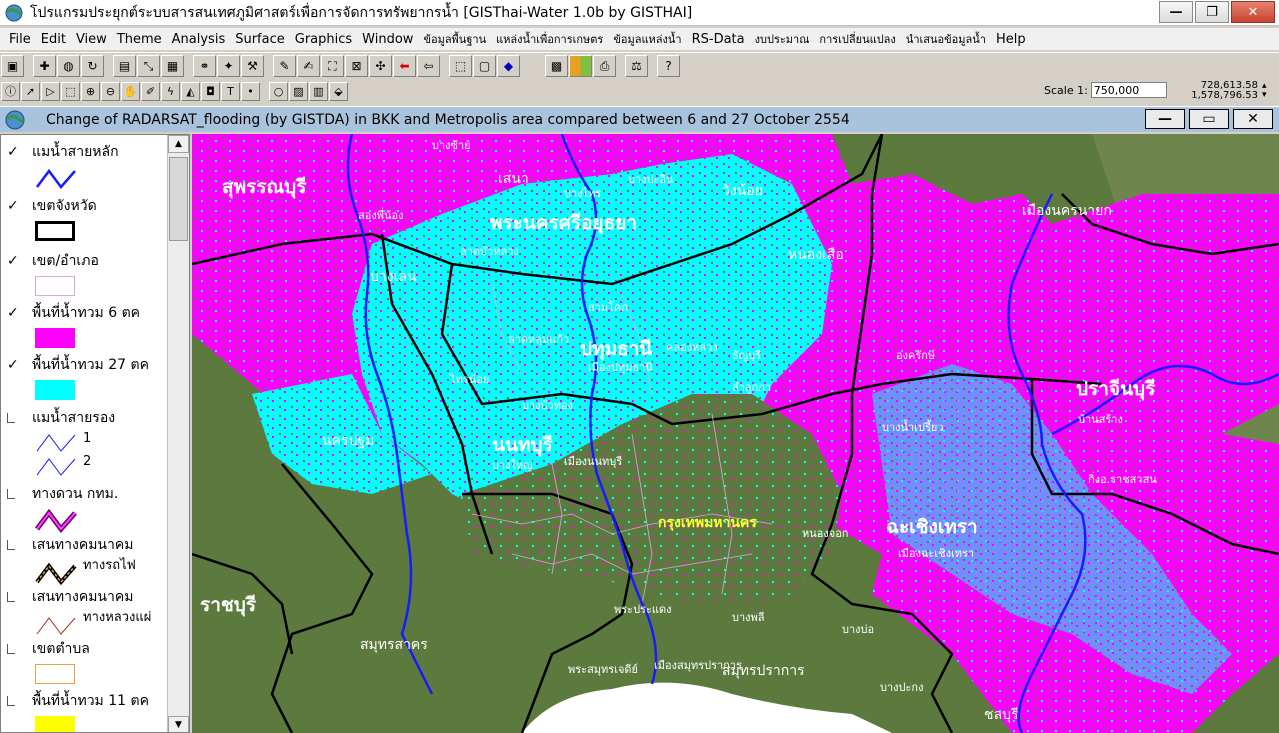 The height and width of the screenshot is (733, 1279). Describe the element at coordinates (278, 91) in the screenshot. I see `circle-icon: ○` at that location.